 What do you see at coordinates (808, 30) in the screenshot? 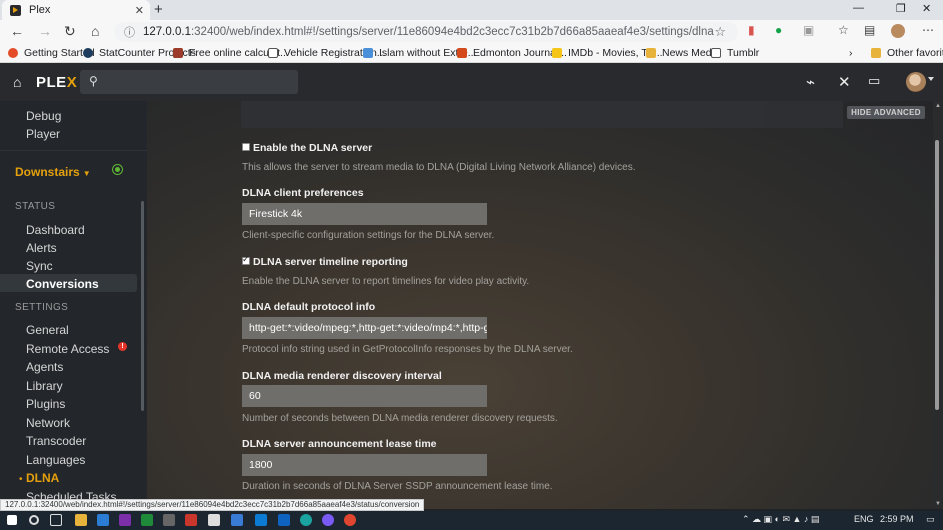
I see `extension-icon: ▣` at bounding box center [808, 30].